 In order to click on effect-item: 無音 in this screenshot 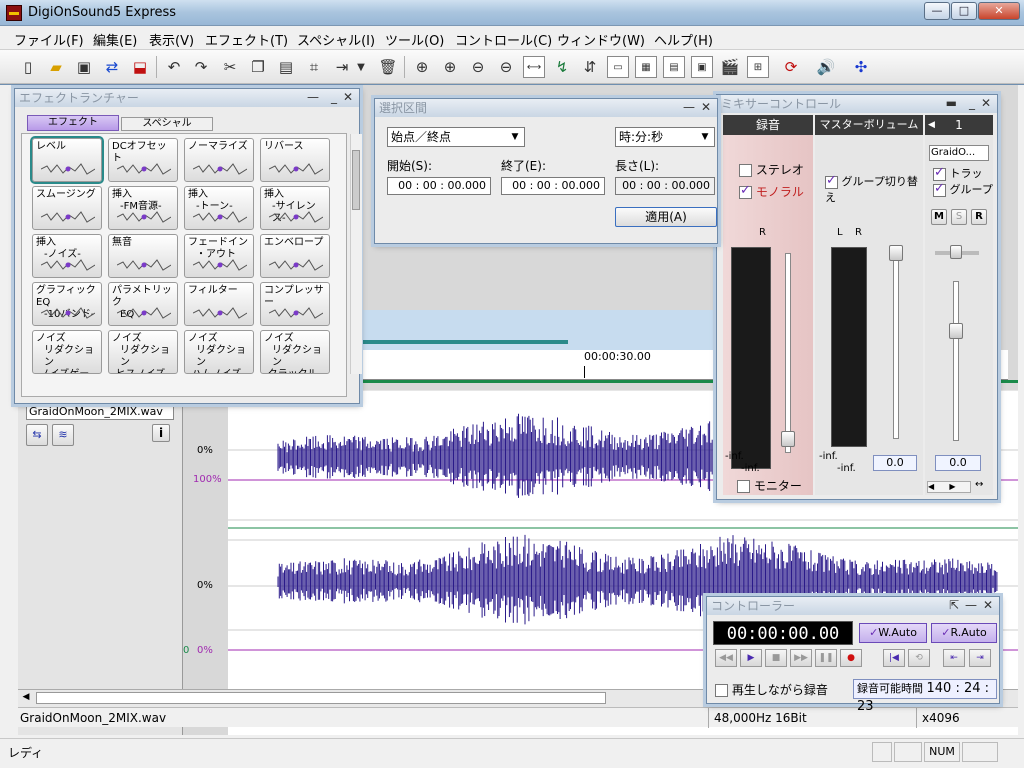, I will do `click(143, 256)`.